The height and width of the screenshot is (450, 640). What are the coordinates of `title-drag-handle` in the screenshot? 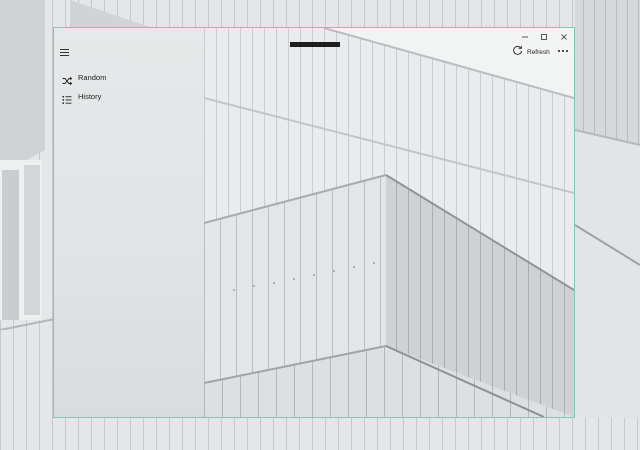 It's located at (315, 44).